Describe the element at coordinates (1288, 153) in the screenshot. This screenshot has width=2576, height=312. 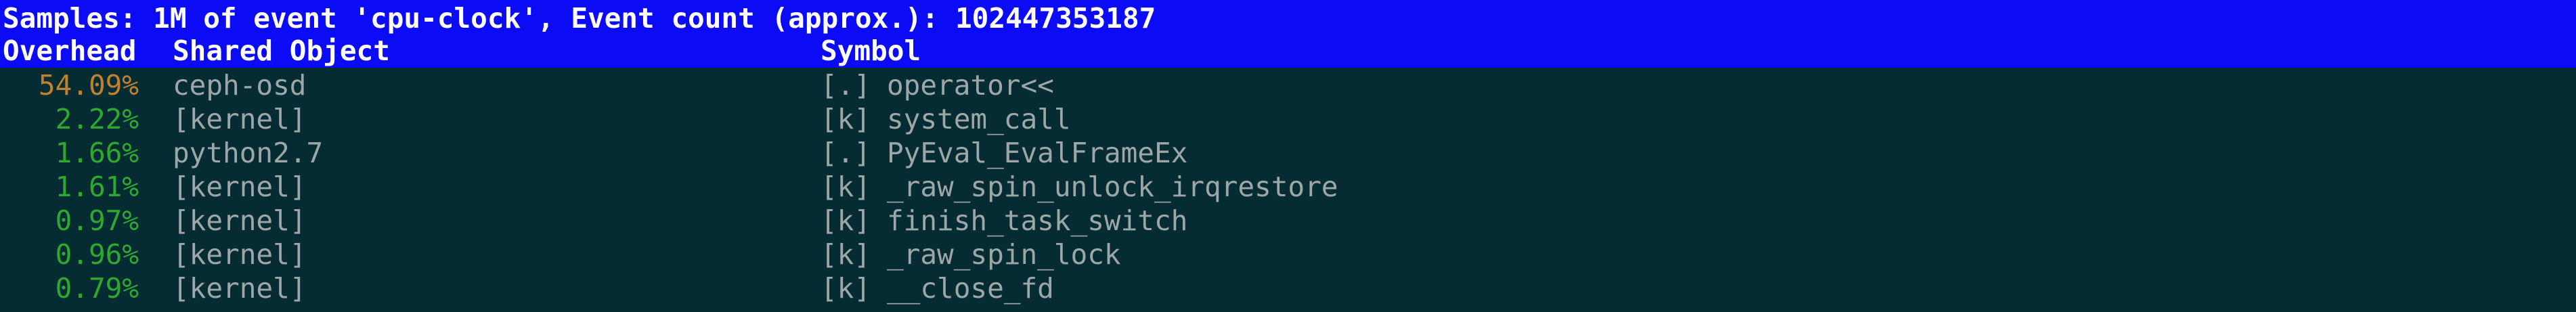
I see `table-row: 1.66% python2.7 [.] PyEval_EvalFrameEx` at that location.